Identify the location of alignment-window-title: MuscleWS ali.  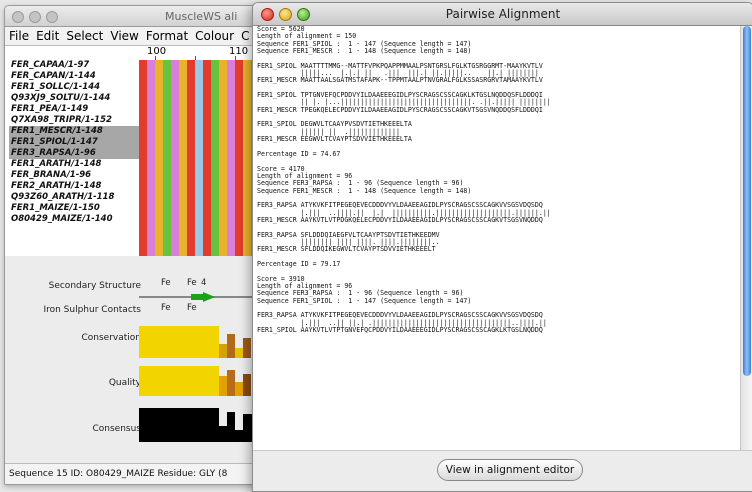
(201, 16).